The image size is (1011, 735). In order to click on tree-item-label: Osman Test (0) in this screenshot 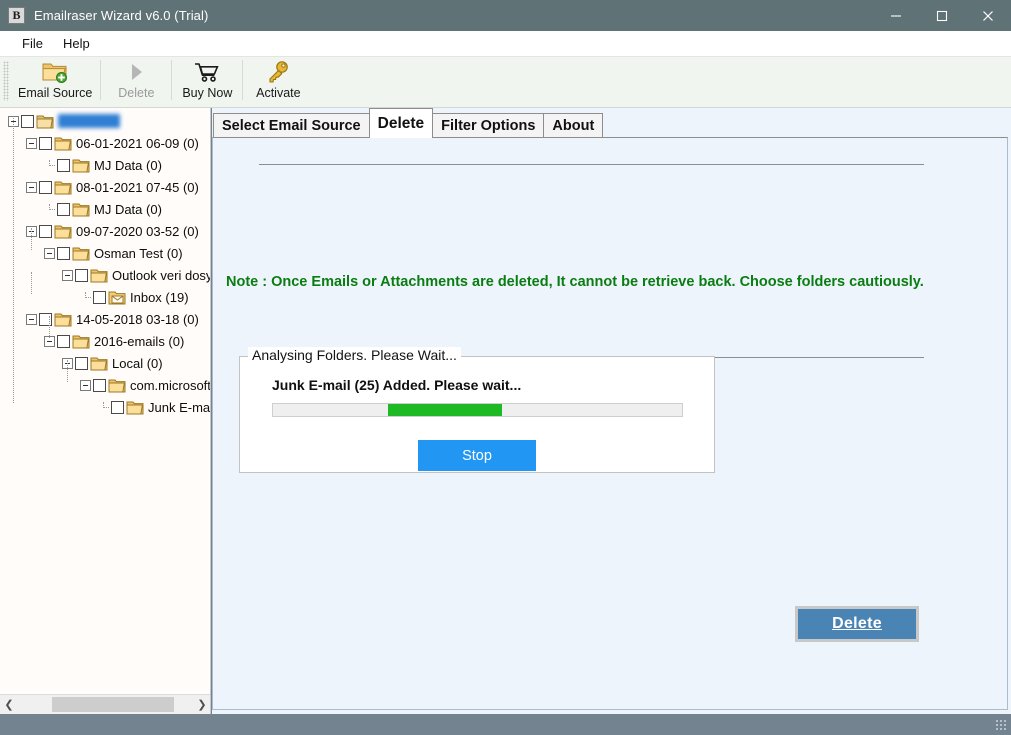, I will do `click(138, 253)`.